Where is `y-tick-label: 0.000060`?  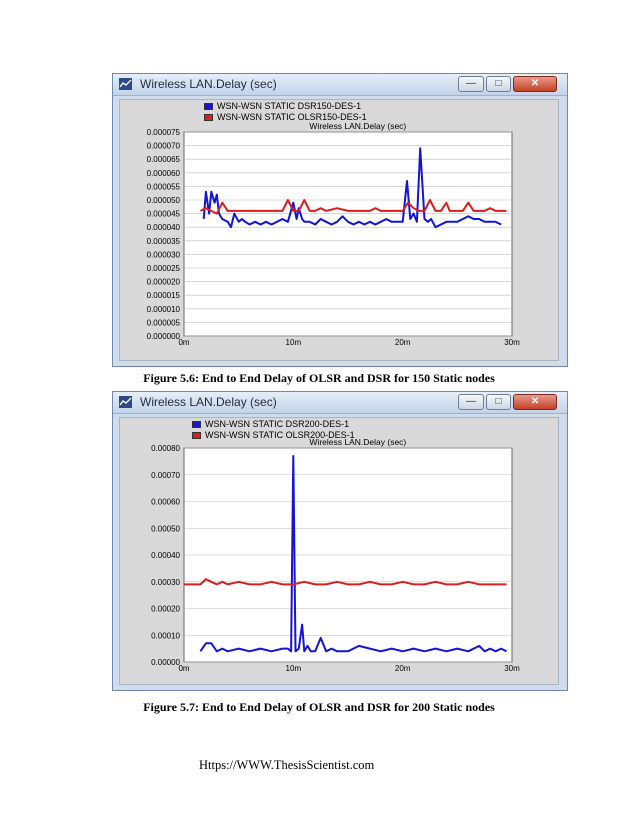 y-tick-label: 0.000060 is located at coordinates (164, 173).